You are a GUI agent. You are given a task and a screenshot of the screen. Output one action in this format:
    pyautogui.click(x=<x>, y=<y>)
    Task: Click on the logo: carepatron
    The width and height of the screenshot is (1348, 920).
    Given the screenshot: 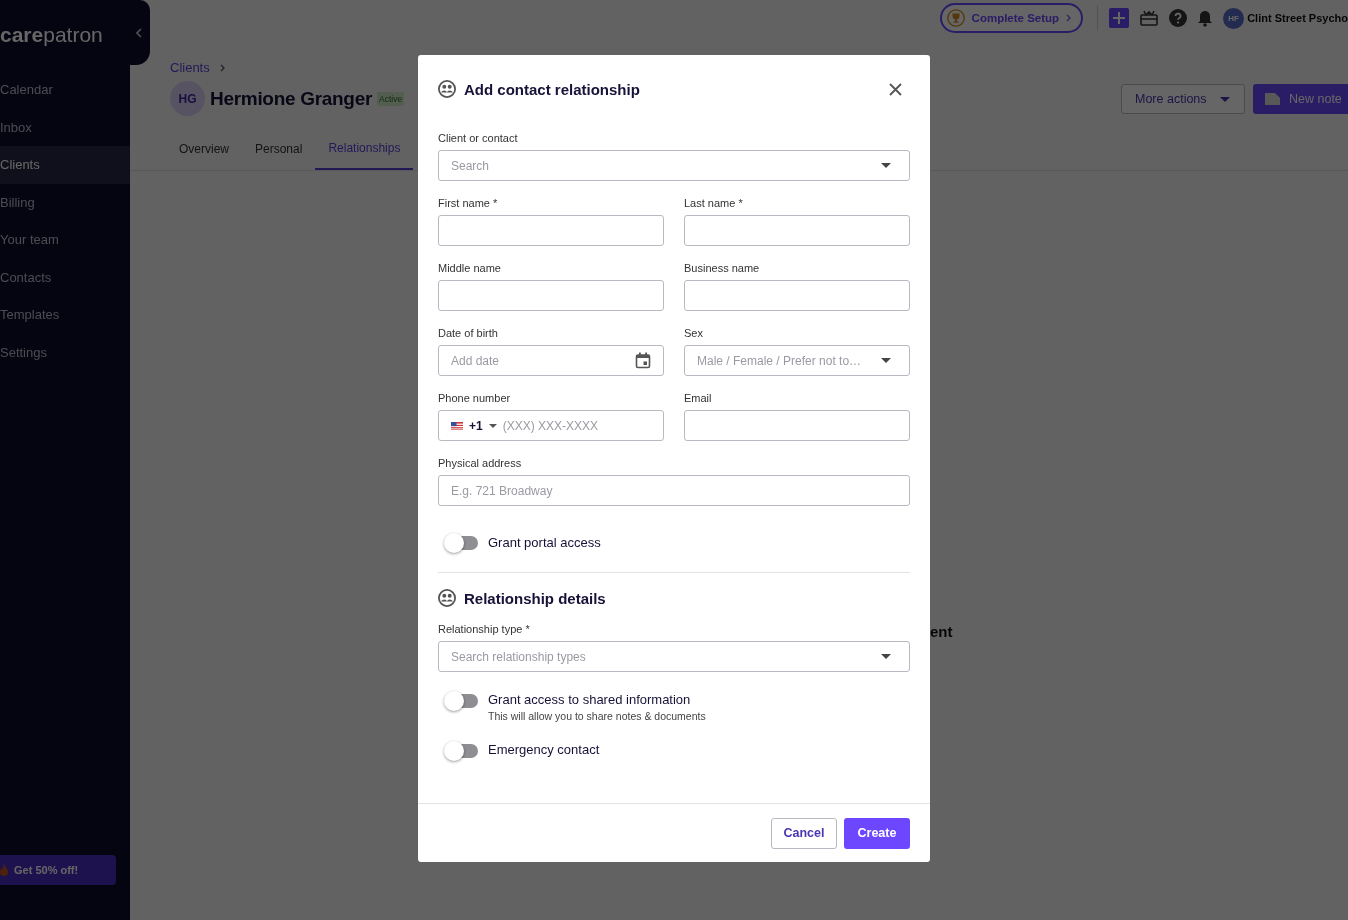 What is the action you would take?
    pyautogui.click(x=65, y=32)
    